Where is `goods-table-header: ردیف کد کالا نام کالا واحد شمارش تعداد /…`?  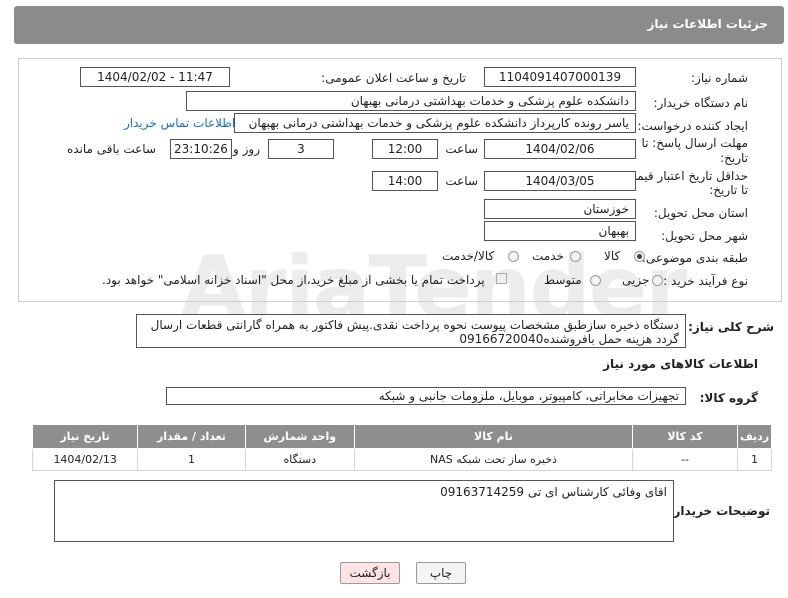
goods-table-header: ردیف کد کالا نام کالا واحد شمارش تعداد /… is located at coordinates (401, 436).